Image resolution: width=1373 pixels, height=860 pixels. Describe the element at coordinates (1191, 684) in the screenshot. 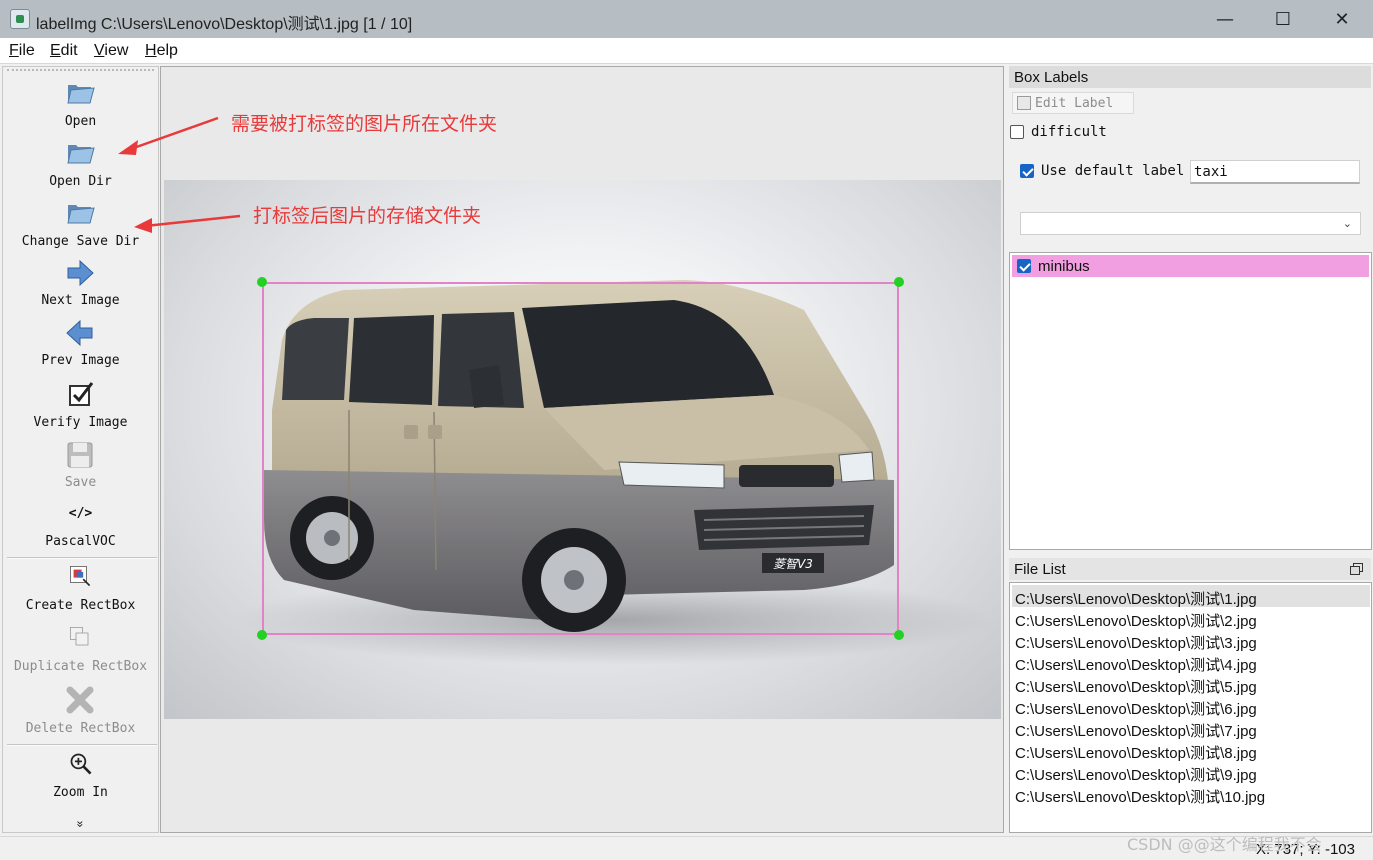

I see `file-list-item: C:\Users\Lenovo\Desktop\测试\5.jpg` at that location.